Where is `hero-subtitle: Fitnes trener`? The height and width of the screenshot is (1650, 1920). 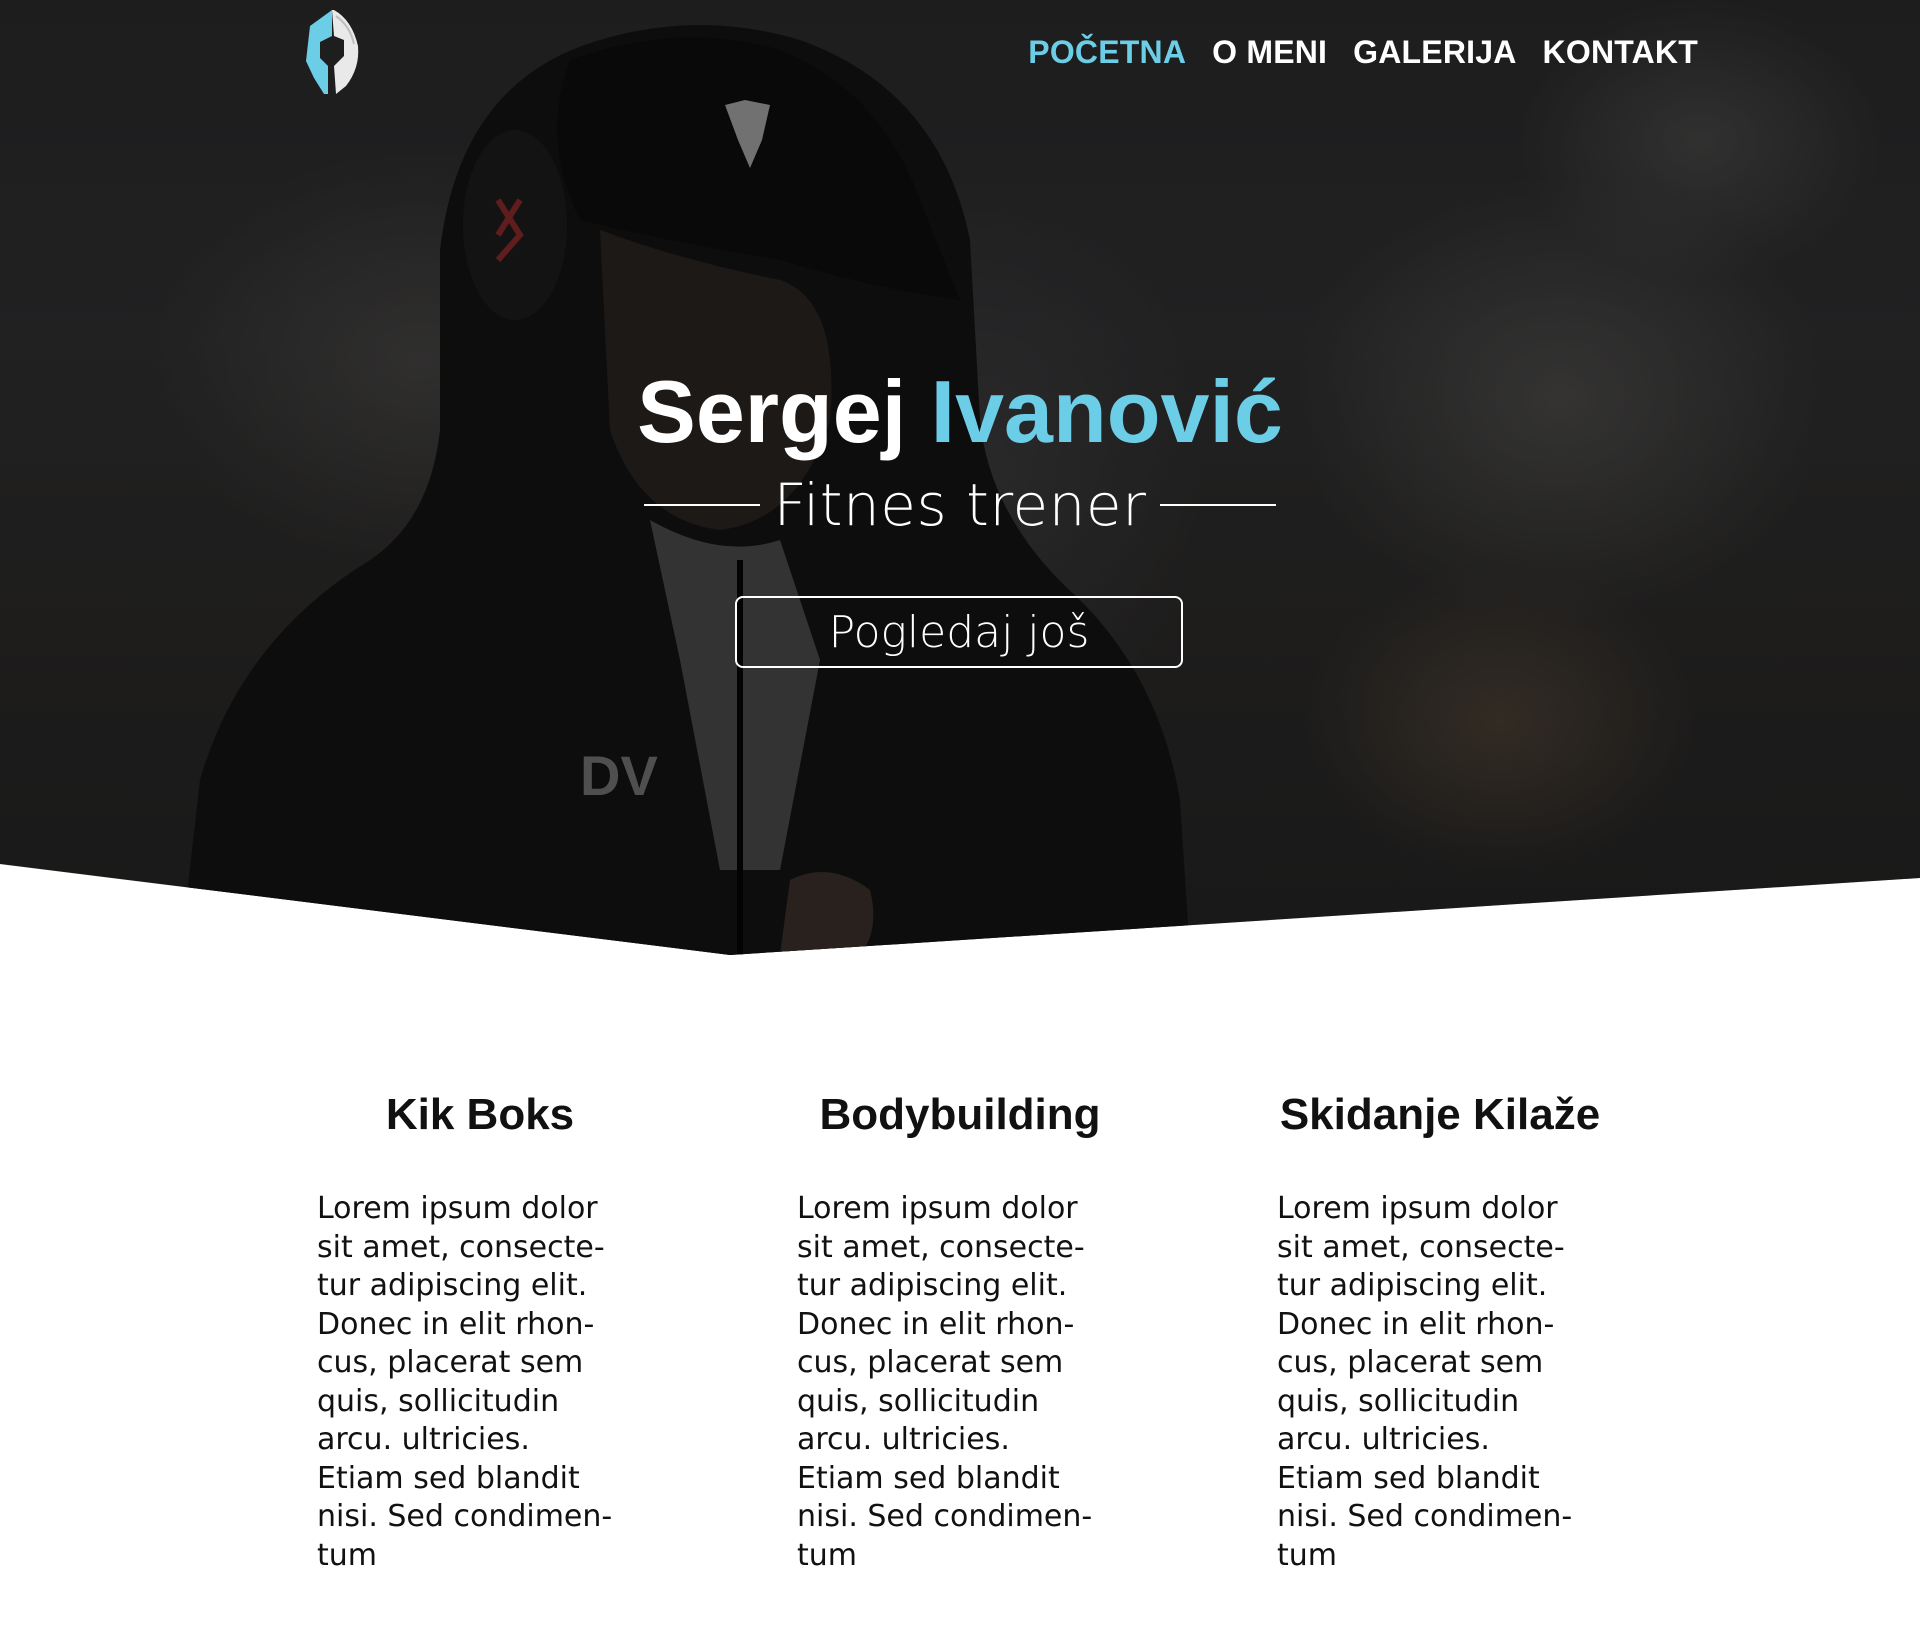 hero-subtitle: Fitnes trener is located at coordinates (960, 505).